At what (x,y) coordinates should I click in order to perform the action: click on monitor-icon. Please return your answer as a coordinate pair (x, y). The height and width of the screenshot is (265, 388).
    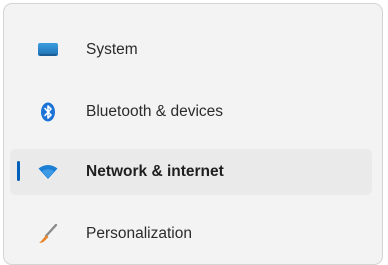
    Looking at the image, I should click on (48, 49).